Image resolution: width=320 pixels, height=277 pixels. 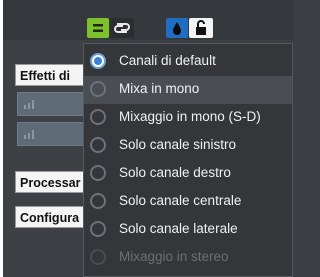 What do you see at coordinates (180, 200) in the screenshot?
I see `menu-item-label: Solo canale centrale` at bounding box center [180, 200].